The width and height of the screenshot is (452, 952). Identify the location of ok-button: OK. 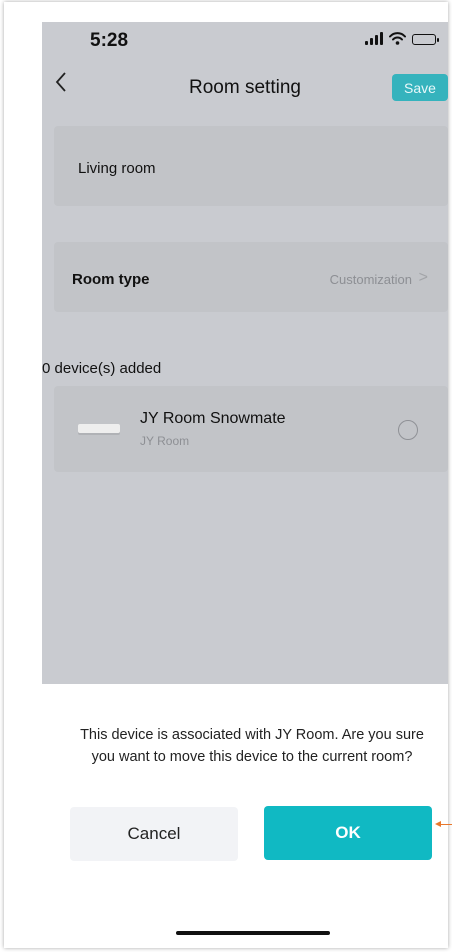
(348, 833).